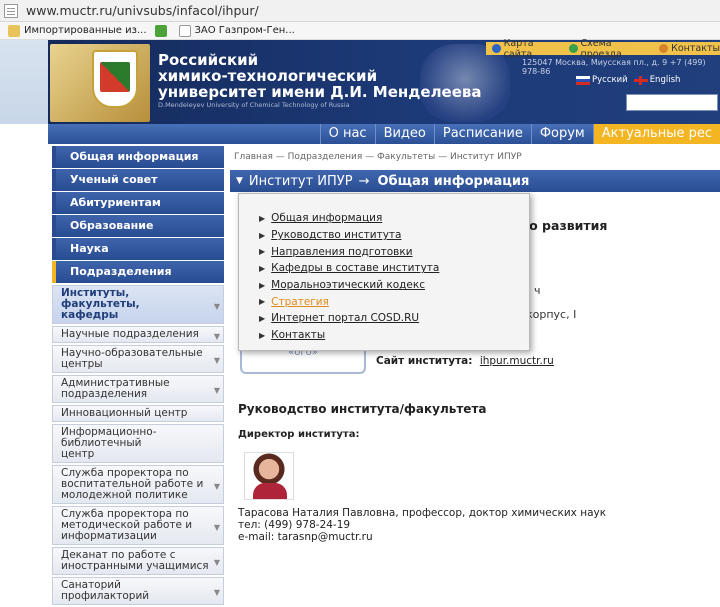  I want to click on sitemap-link: Карта сайта, so click(527, 49).